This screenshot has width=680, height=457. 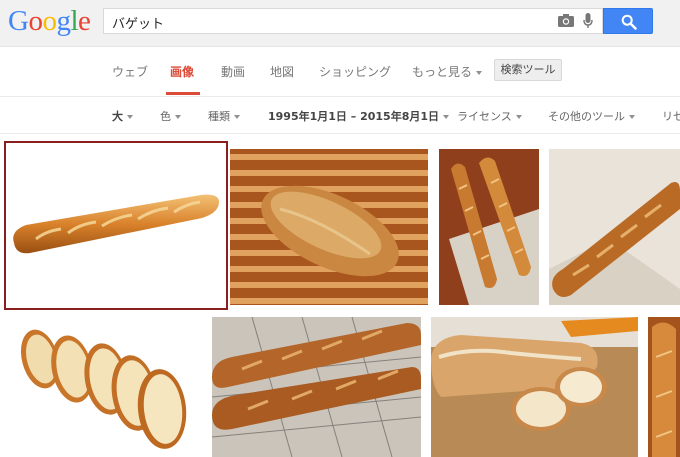 I want to click on filter-color: 色, so click(x=170, y=116).